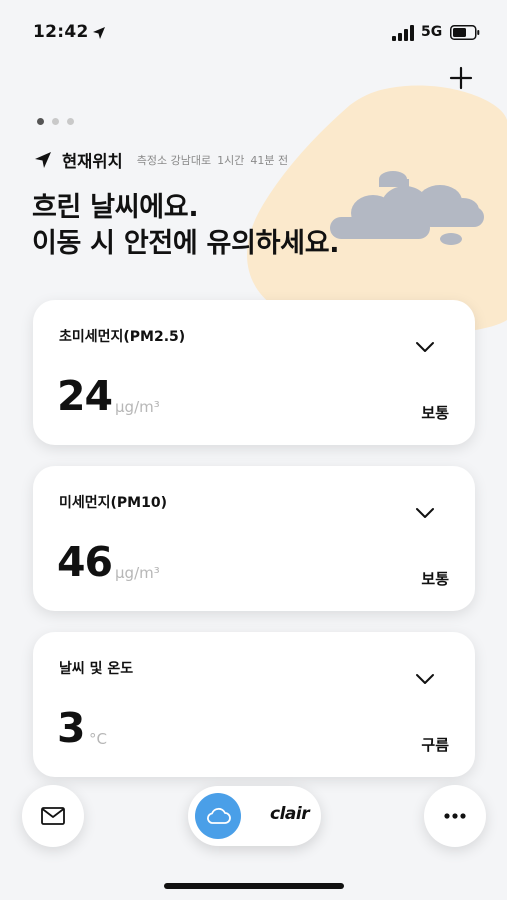  I want to click on mail-icon, so click(53, 816).